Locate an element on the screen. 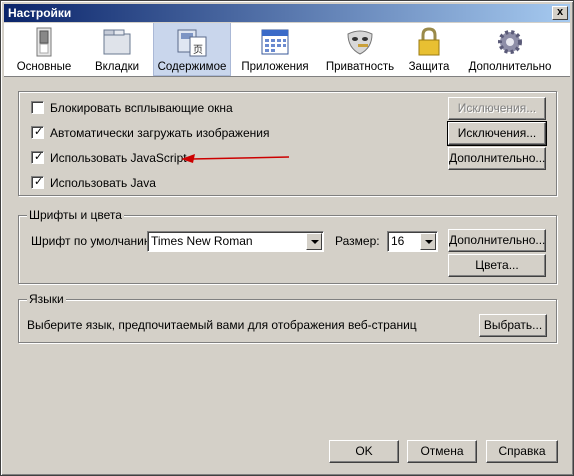  tab-security: Защита is located at coordinates (429, 49).